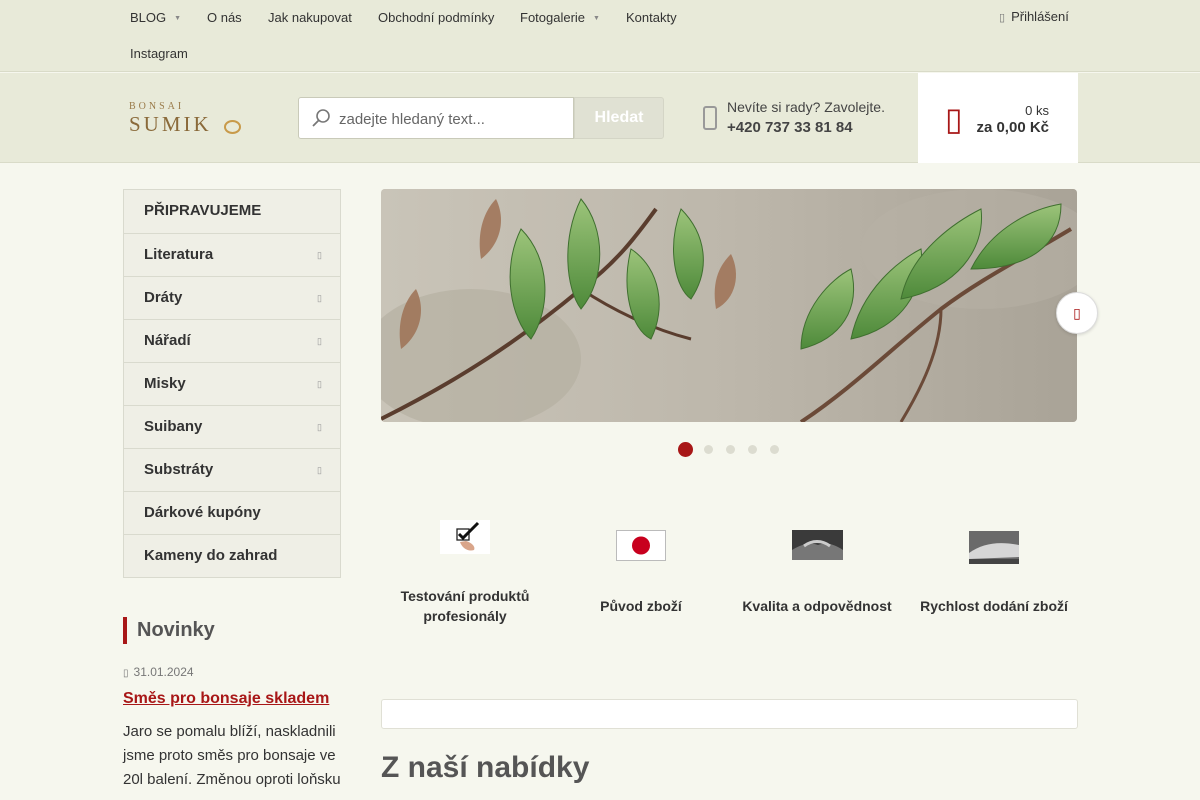  Describe the element at coordinates (169, 630) in the screenshot. I see `news-heading: Novinky` at that location.